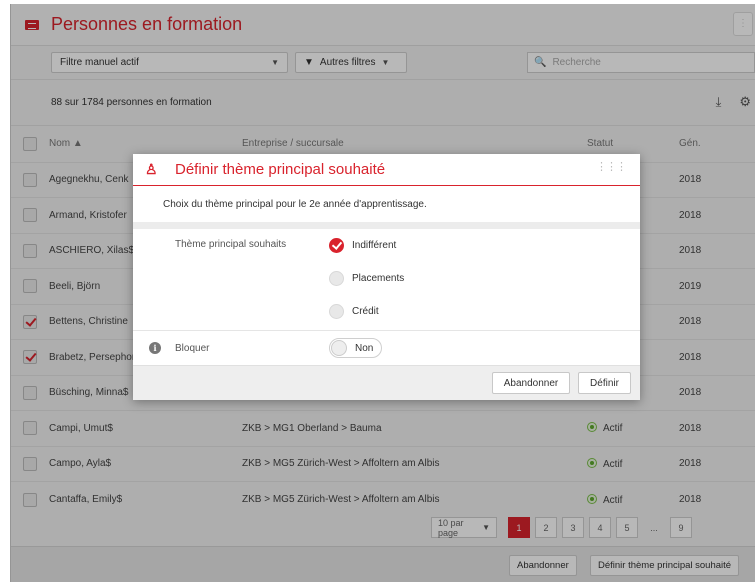  I want to click on block-toggle: Non, so click(355, 348).